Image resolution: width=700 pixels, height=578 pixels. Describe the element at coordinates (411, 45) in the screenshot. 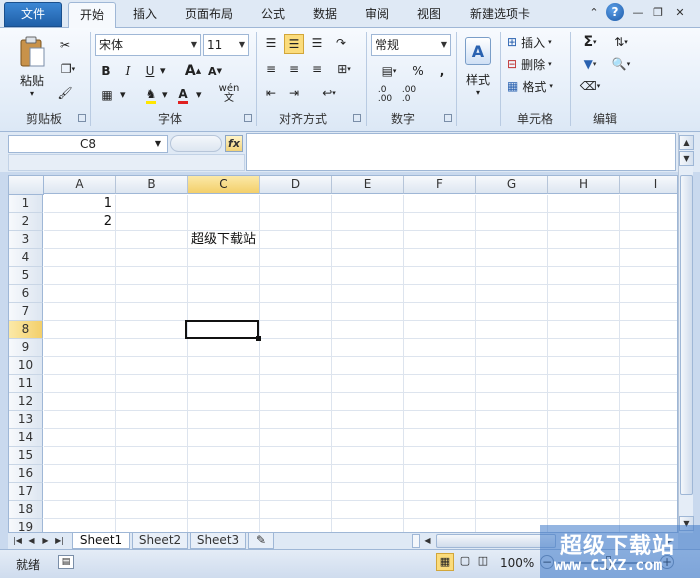

I see `number-format-select: 常规 ▼` at that location.